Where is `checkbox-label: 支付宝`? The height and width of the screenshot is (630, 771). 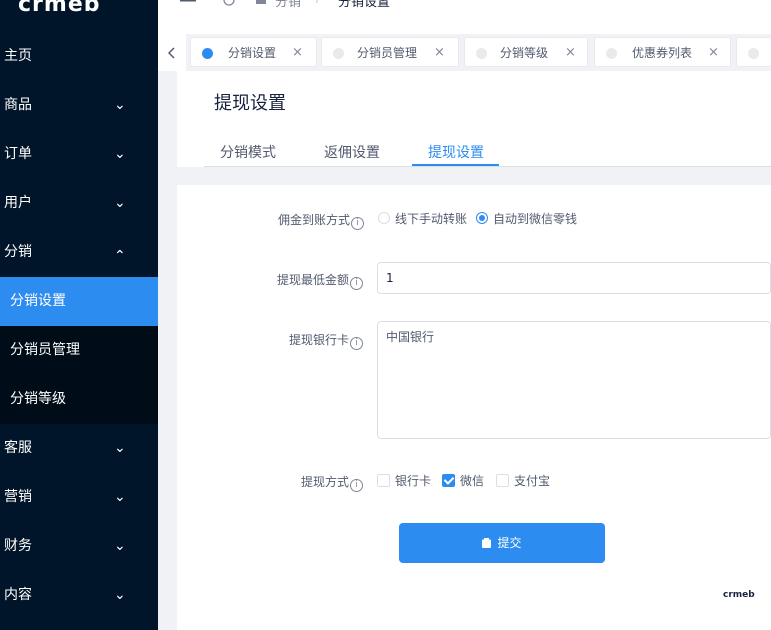 checkbox-label: 支付宝 is located at coordinates (532, 481).